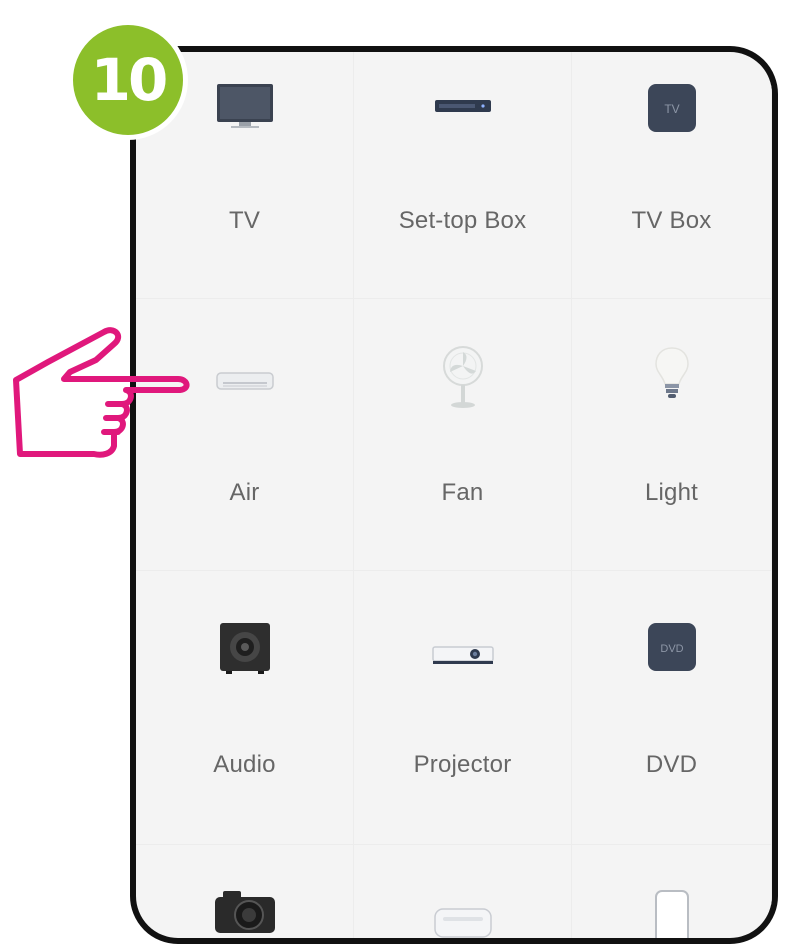 Image resolution: width=790 pixels, height=950 pixels. What do you see at coordinates (672, 175) in the screenshot?
I see `device-tile-tv-box: TV TV Box` at bounding box center [672, 175].